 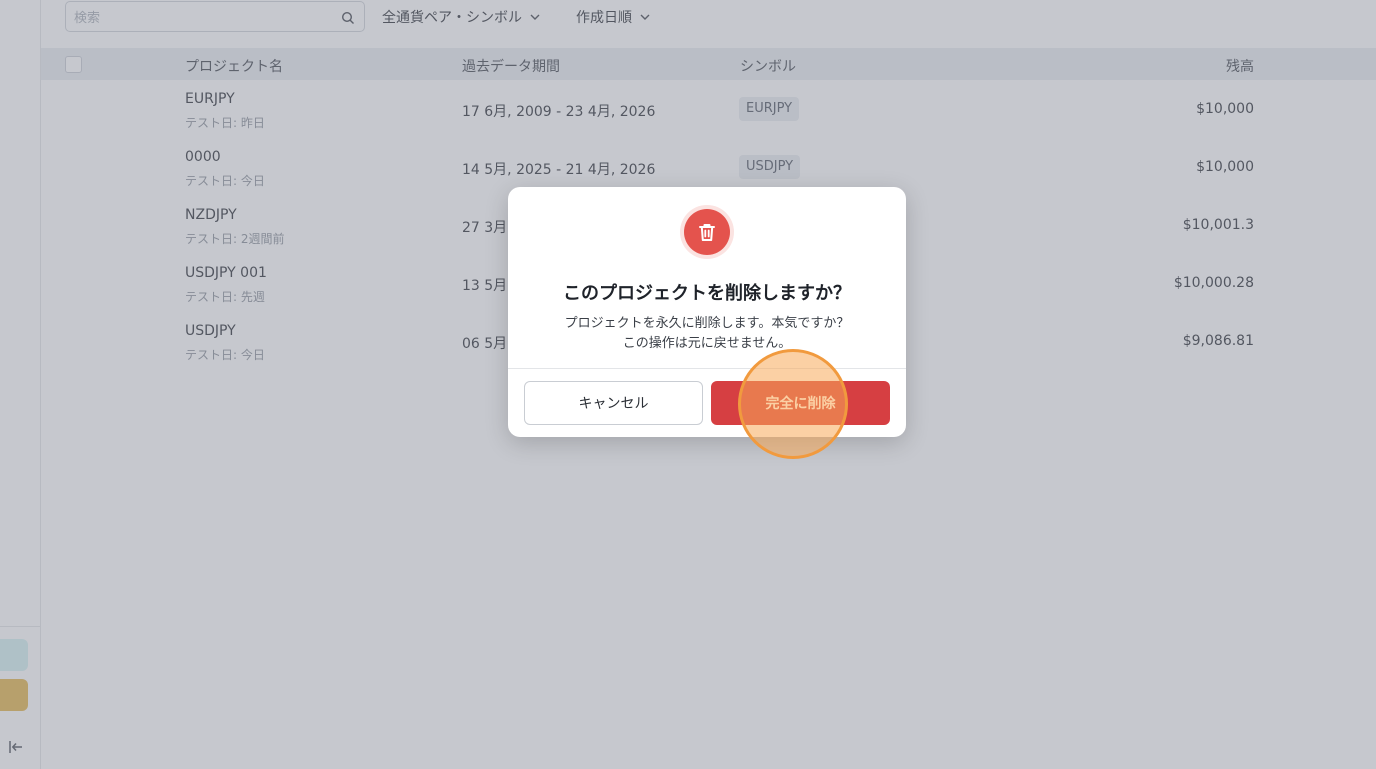 What do you see at coordinates (707, 232) in the screenshot?
I see `trash-icon` at bounding box center [707, 232].